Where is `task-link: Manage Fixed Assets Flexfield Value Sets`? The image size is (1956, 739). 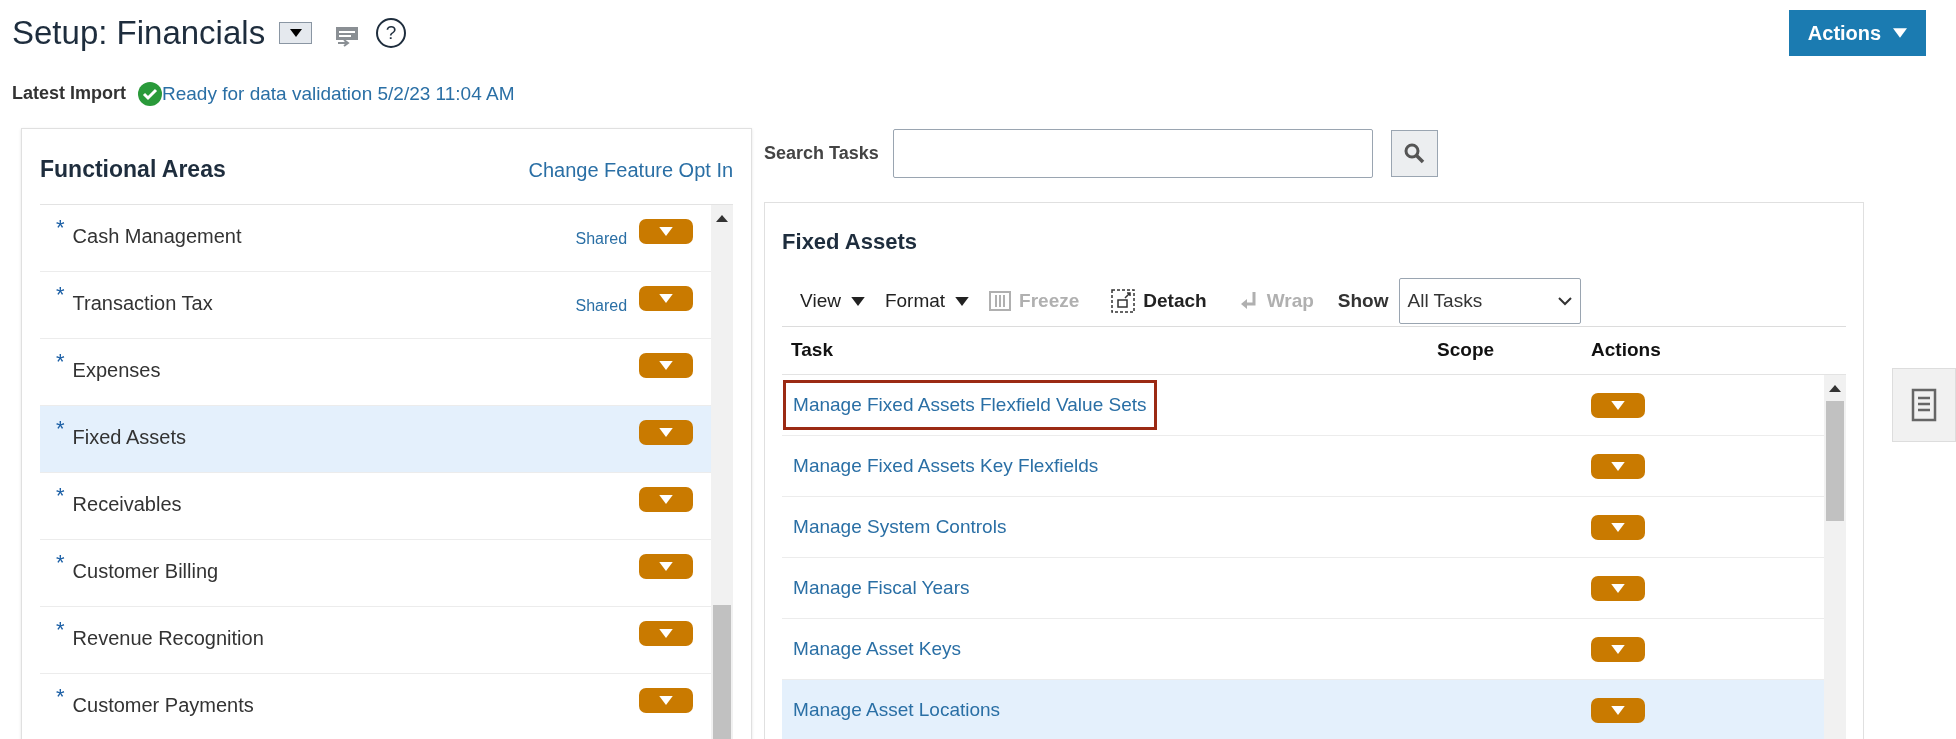
task-link: Manage Fixed Assets Flexfield Value Sets is located at coordinates (970, 405).